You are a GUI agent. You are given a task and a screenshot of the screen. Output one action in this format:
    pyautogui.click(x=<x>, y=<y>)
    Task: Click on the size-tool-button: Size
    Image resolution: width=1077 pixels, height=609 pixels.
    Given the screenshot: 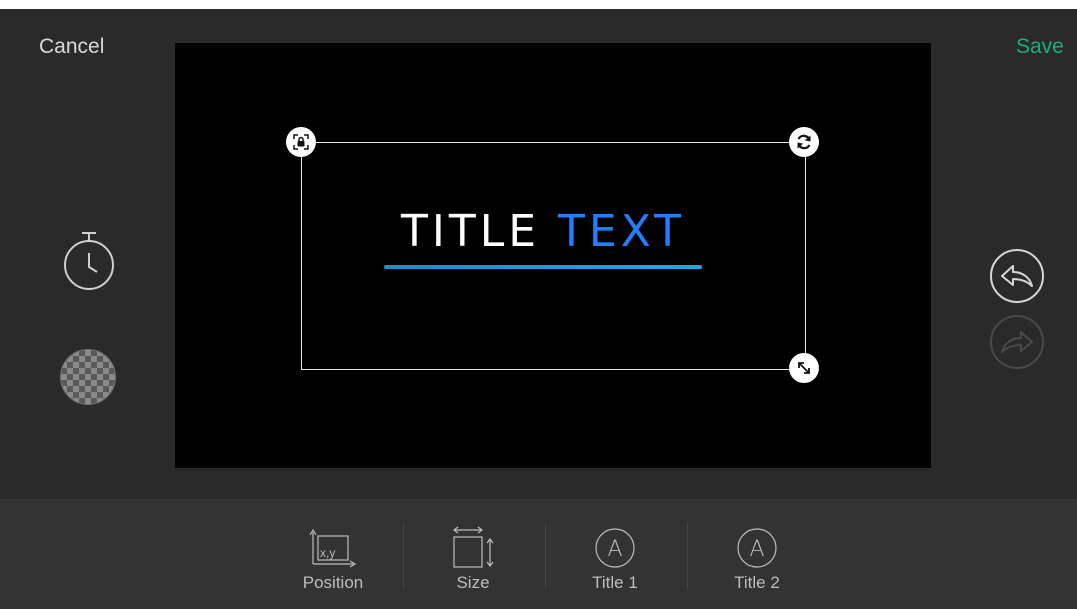 What is the action you would take?
    pyautogui.click(x=473, y=554)
    